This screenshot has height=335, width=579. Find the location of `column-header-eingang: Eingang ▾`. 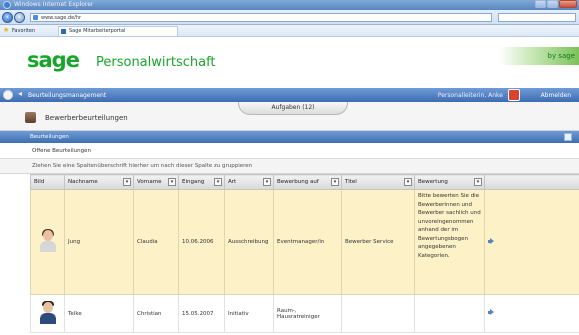

column-header-eingang: Eingang ▾ is located at coordinates (201, 182).